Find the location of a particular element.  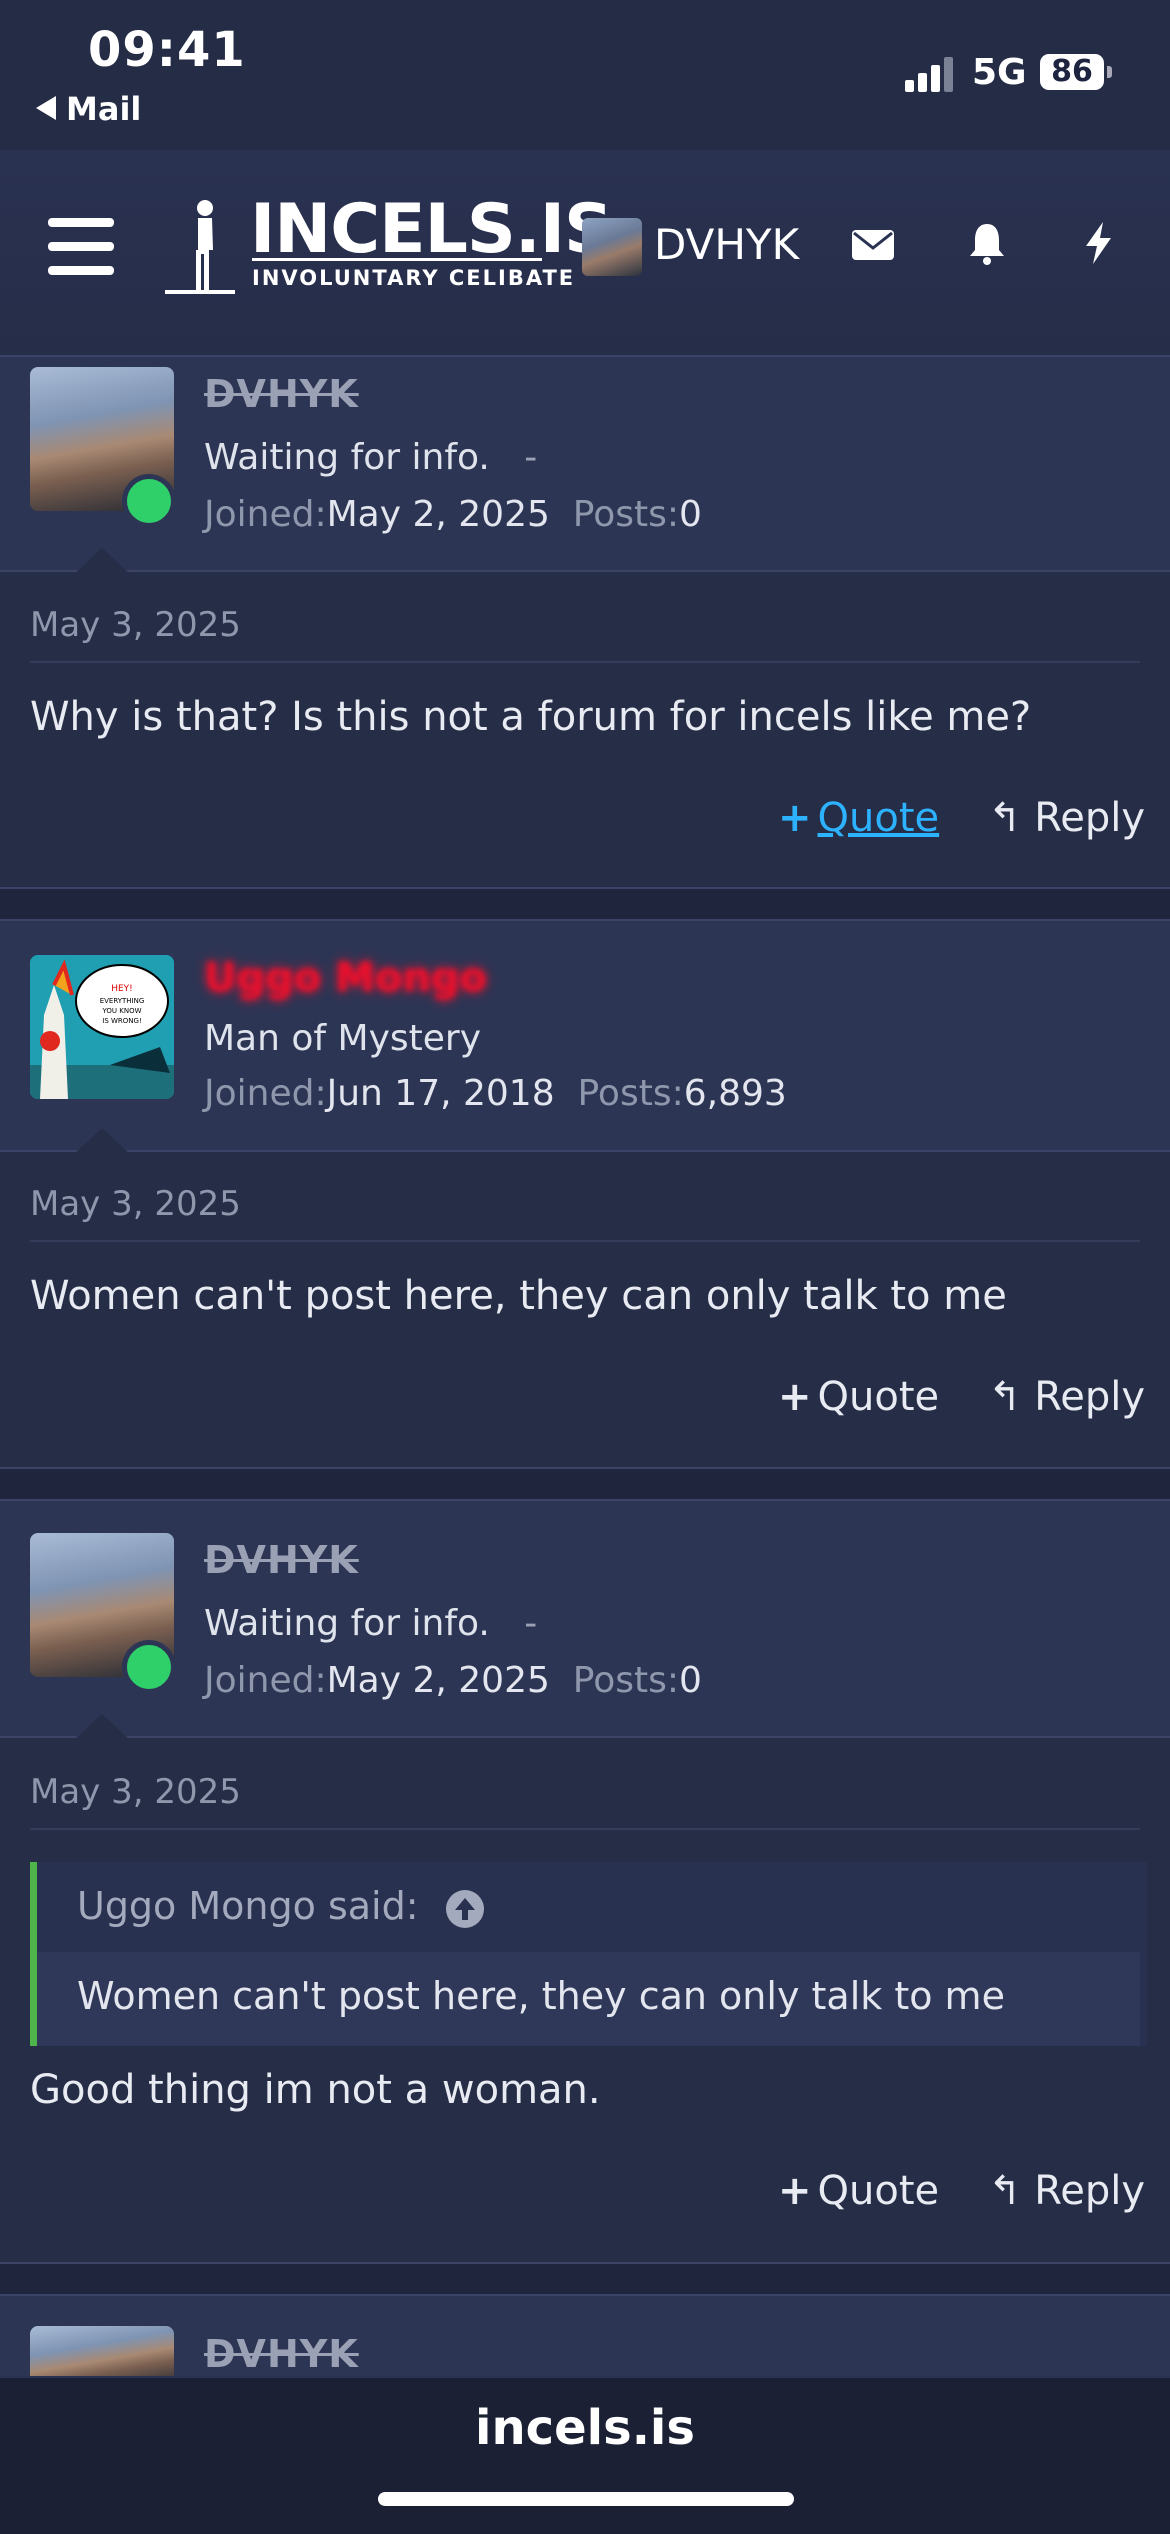

back-to-mail-link: Mail is located at coordinates (88, 109).